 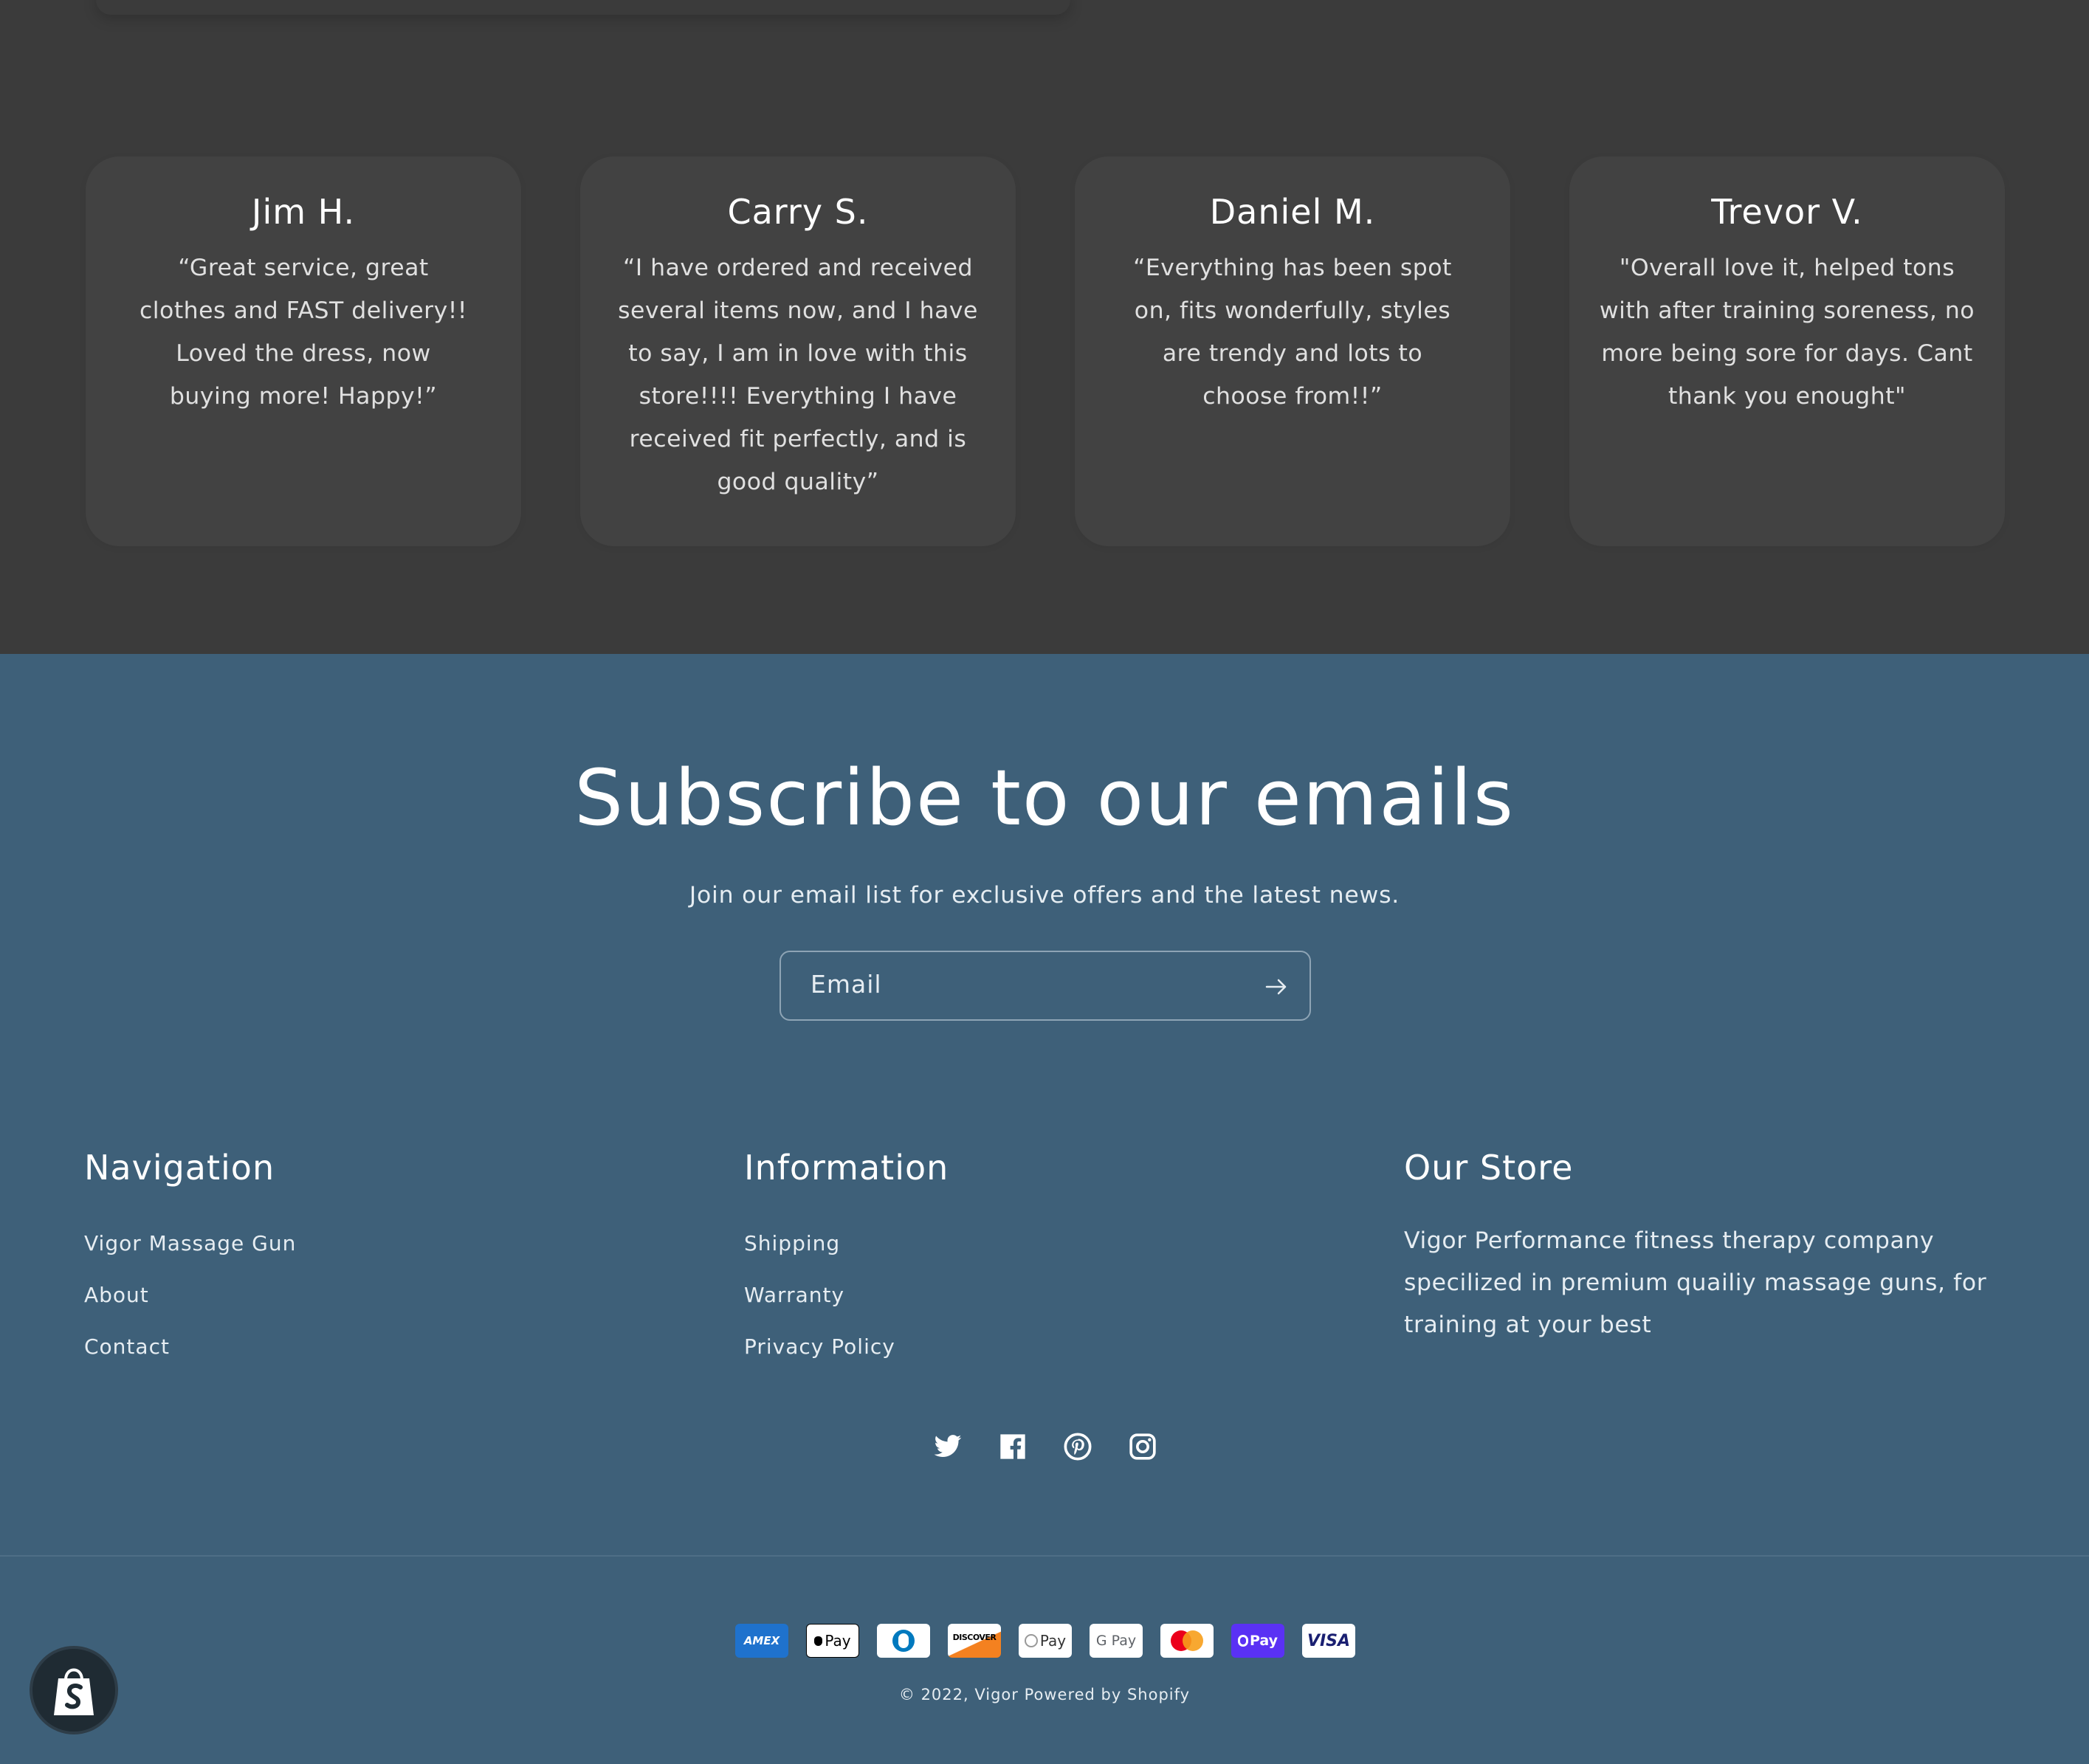 I want to click on facebook-icon, so click(x=1013, y=1446).